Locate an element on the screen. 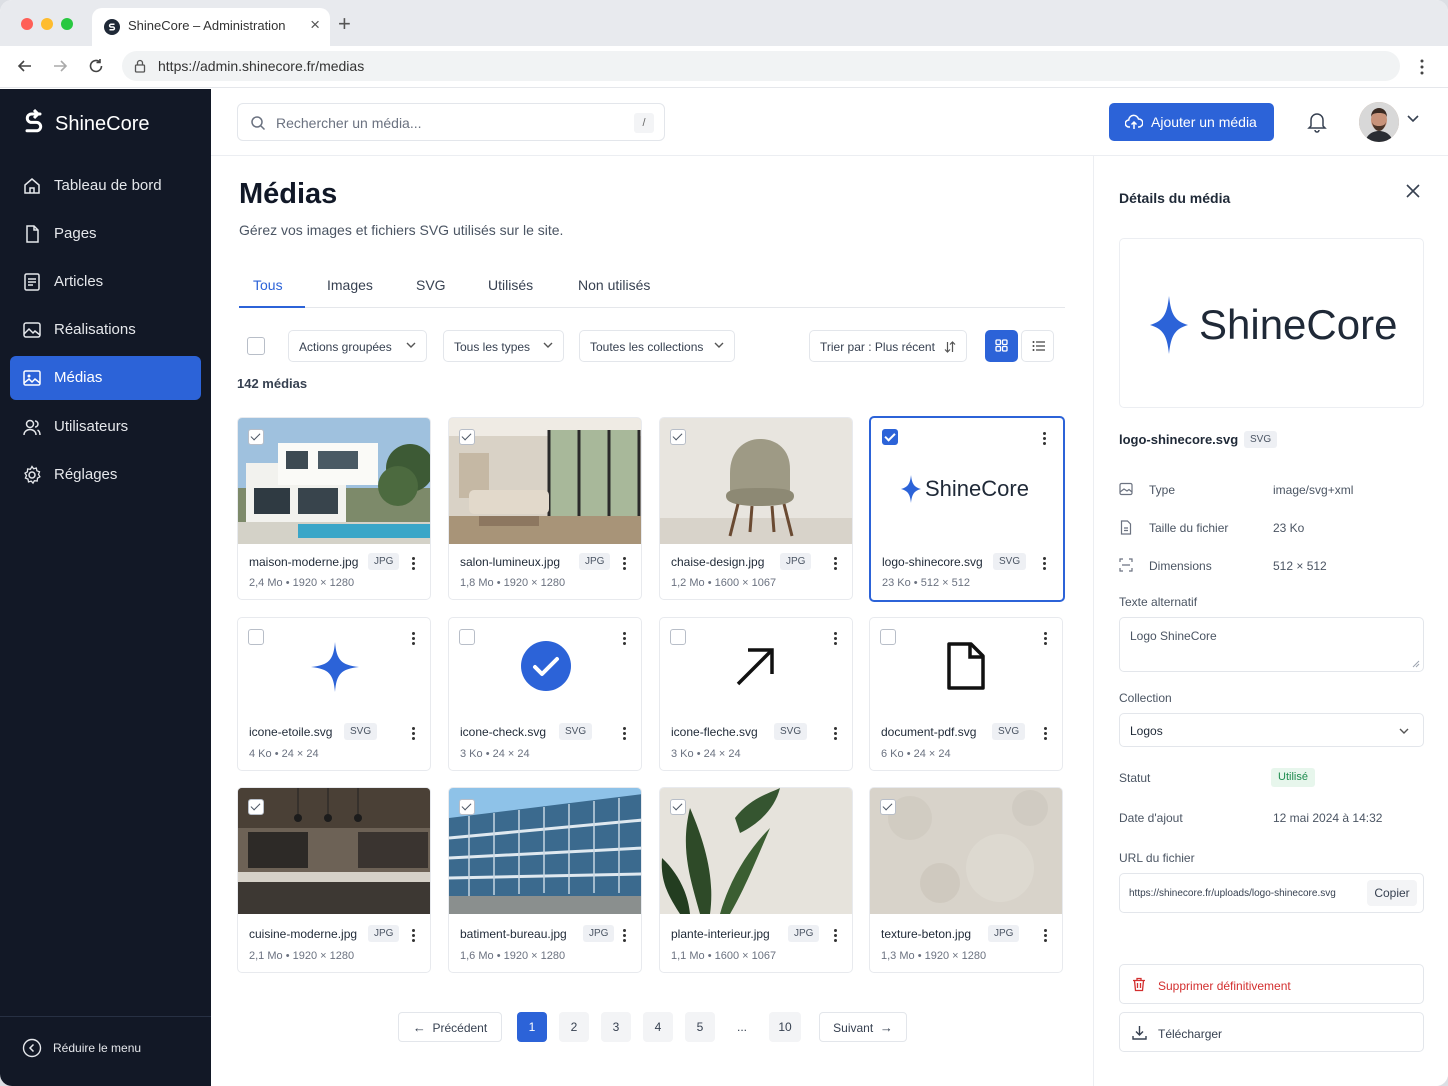 This screenshot has height=1086, width=1448. select-all-checkbox is located at coordinates (256, 346).